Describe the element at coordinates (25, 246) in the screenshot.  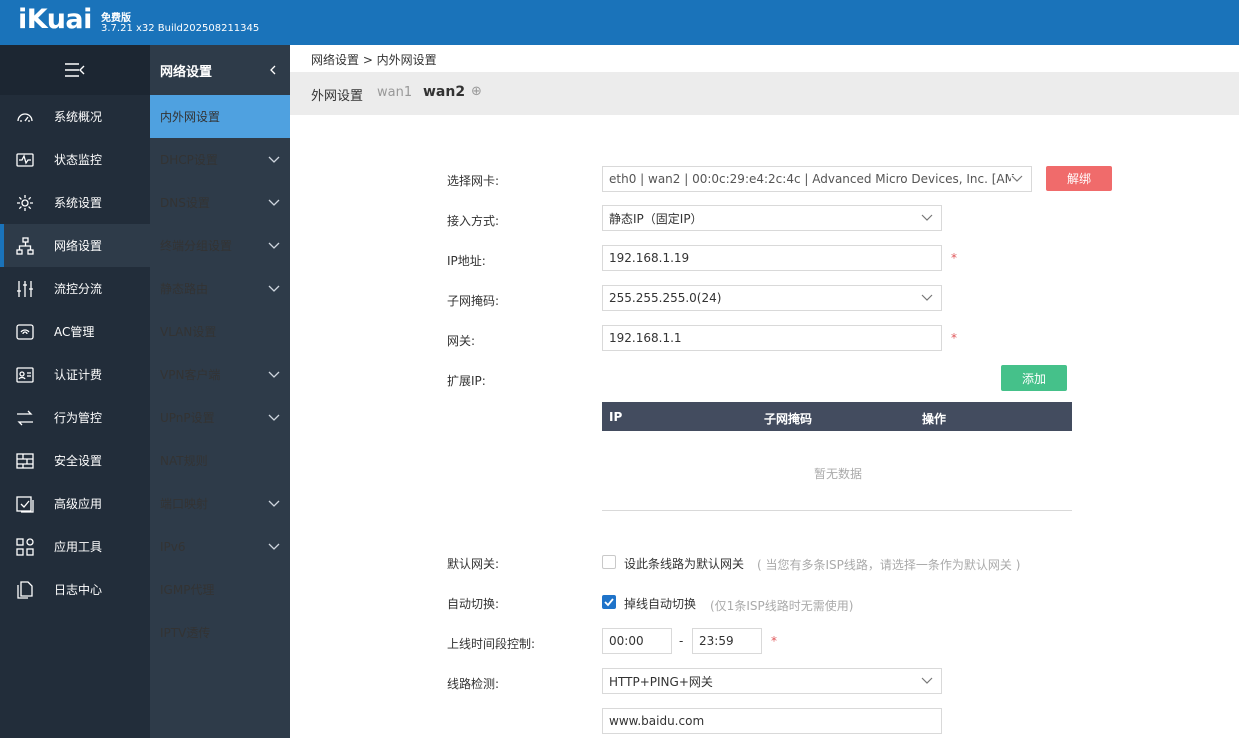
I see `network-icon` at that location.